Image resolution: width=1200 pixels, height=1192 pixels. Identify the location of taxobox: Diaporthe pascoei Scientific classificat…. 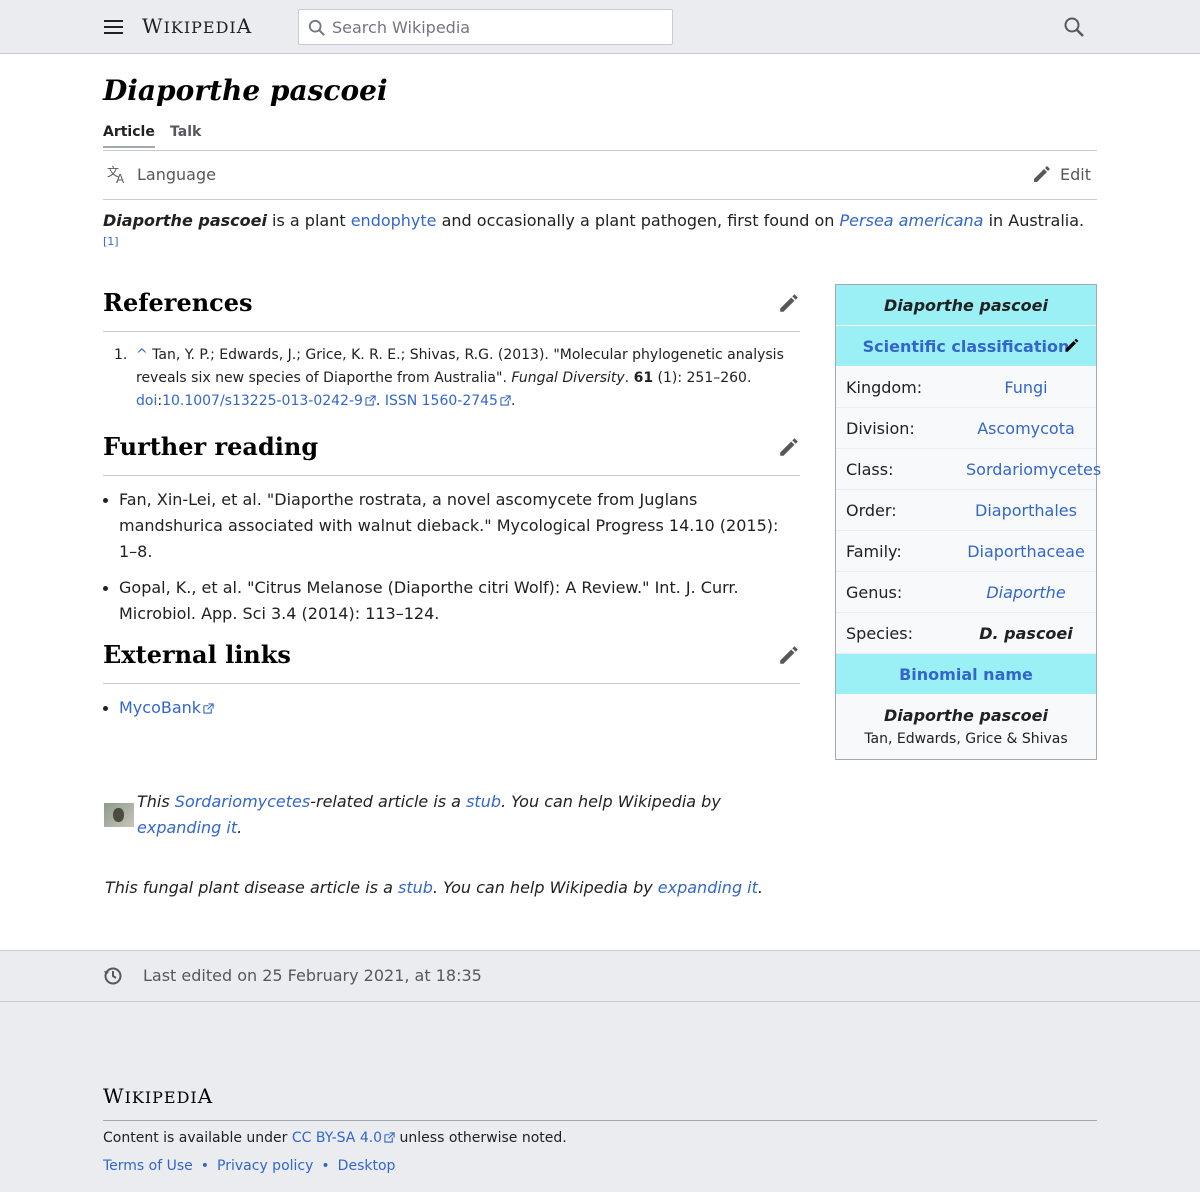
(968, 522).